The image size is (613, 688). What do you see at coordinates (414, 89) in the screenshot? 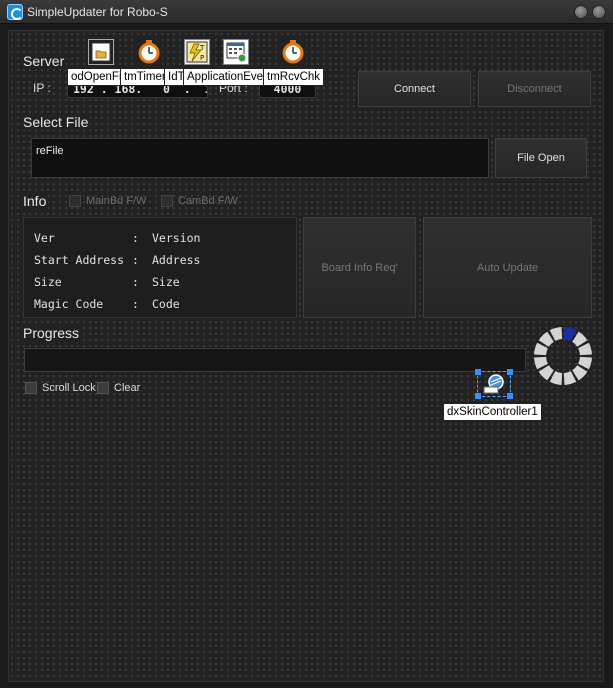
I see `connect-button: Connect` at bounding box center [414, 89].